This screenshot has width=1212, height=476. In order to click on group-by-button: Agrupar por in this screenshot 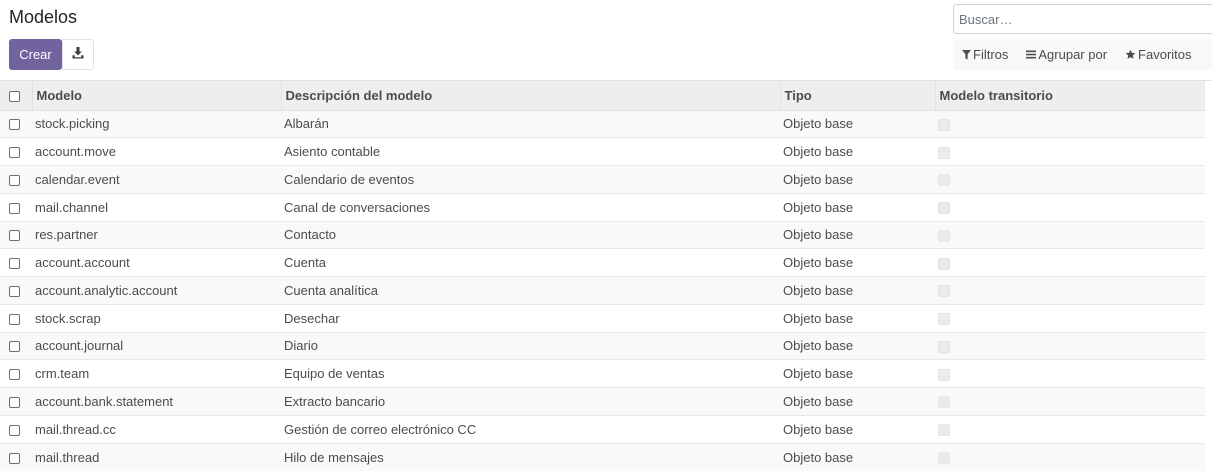, I will do `click(1066, 54)`.